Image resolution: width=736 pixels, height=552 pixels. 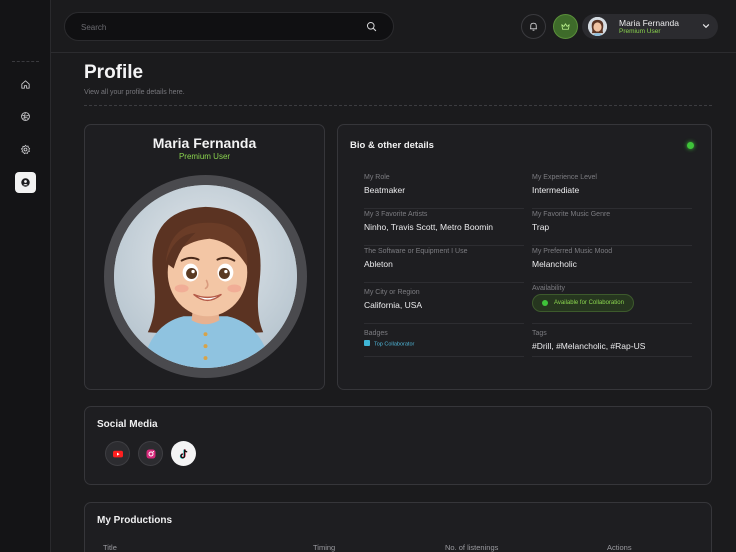 What do you see at coordinates (612, 191) in the screenshot?
I see `field-experience: My Experience Level Intermediate` at bounding box center [612, 191].